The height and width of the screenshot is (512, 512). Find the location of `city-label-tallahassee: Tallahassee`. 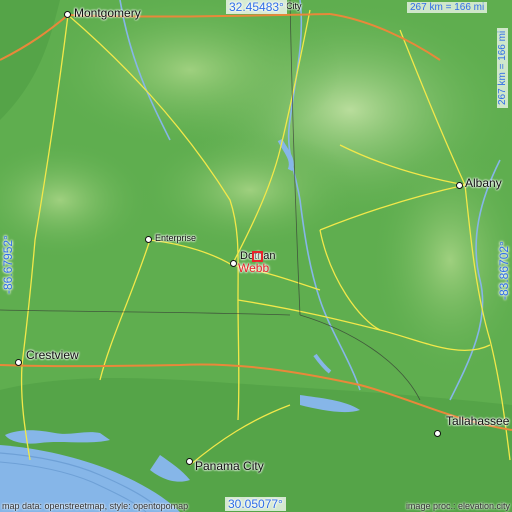

city-label-tallahassee: Tallahassee is located at coordinates (477, 421).